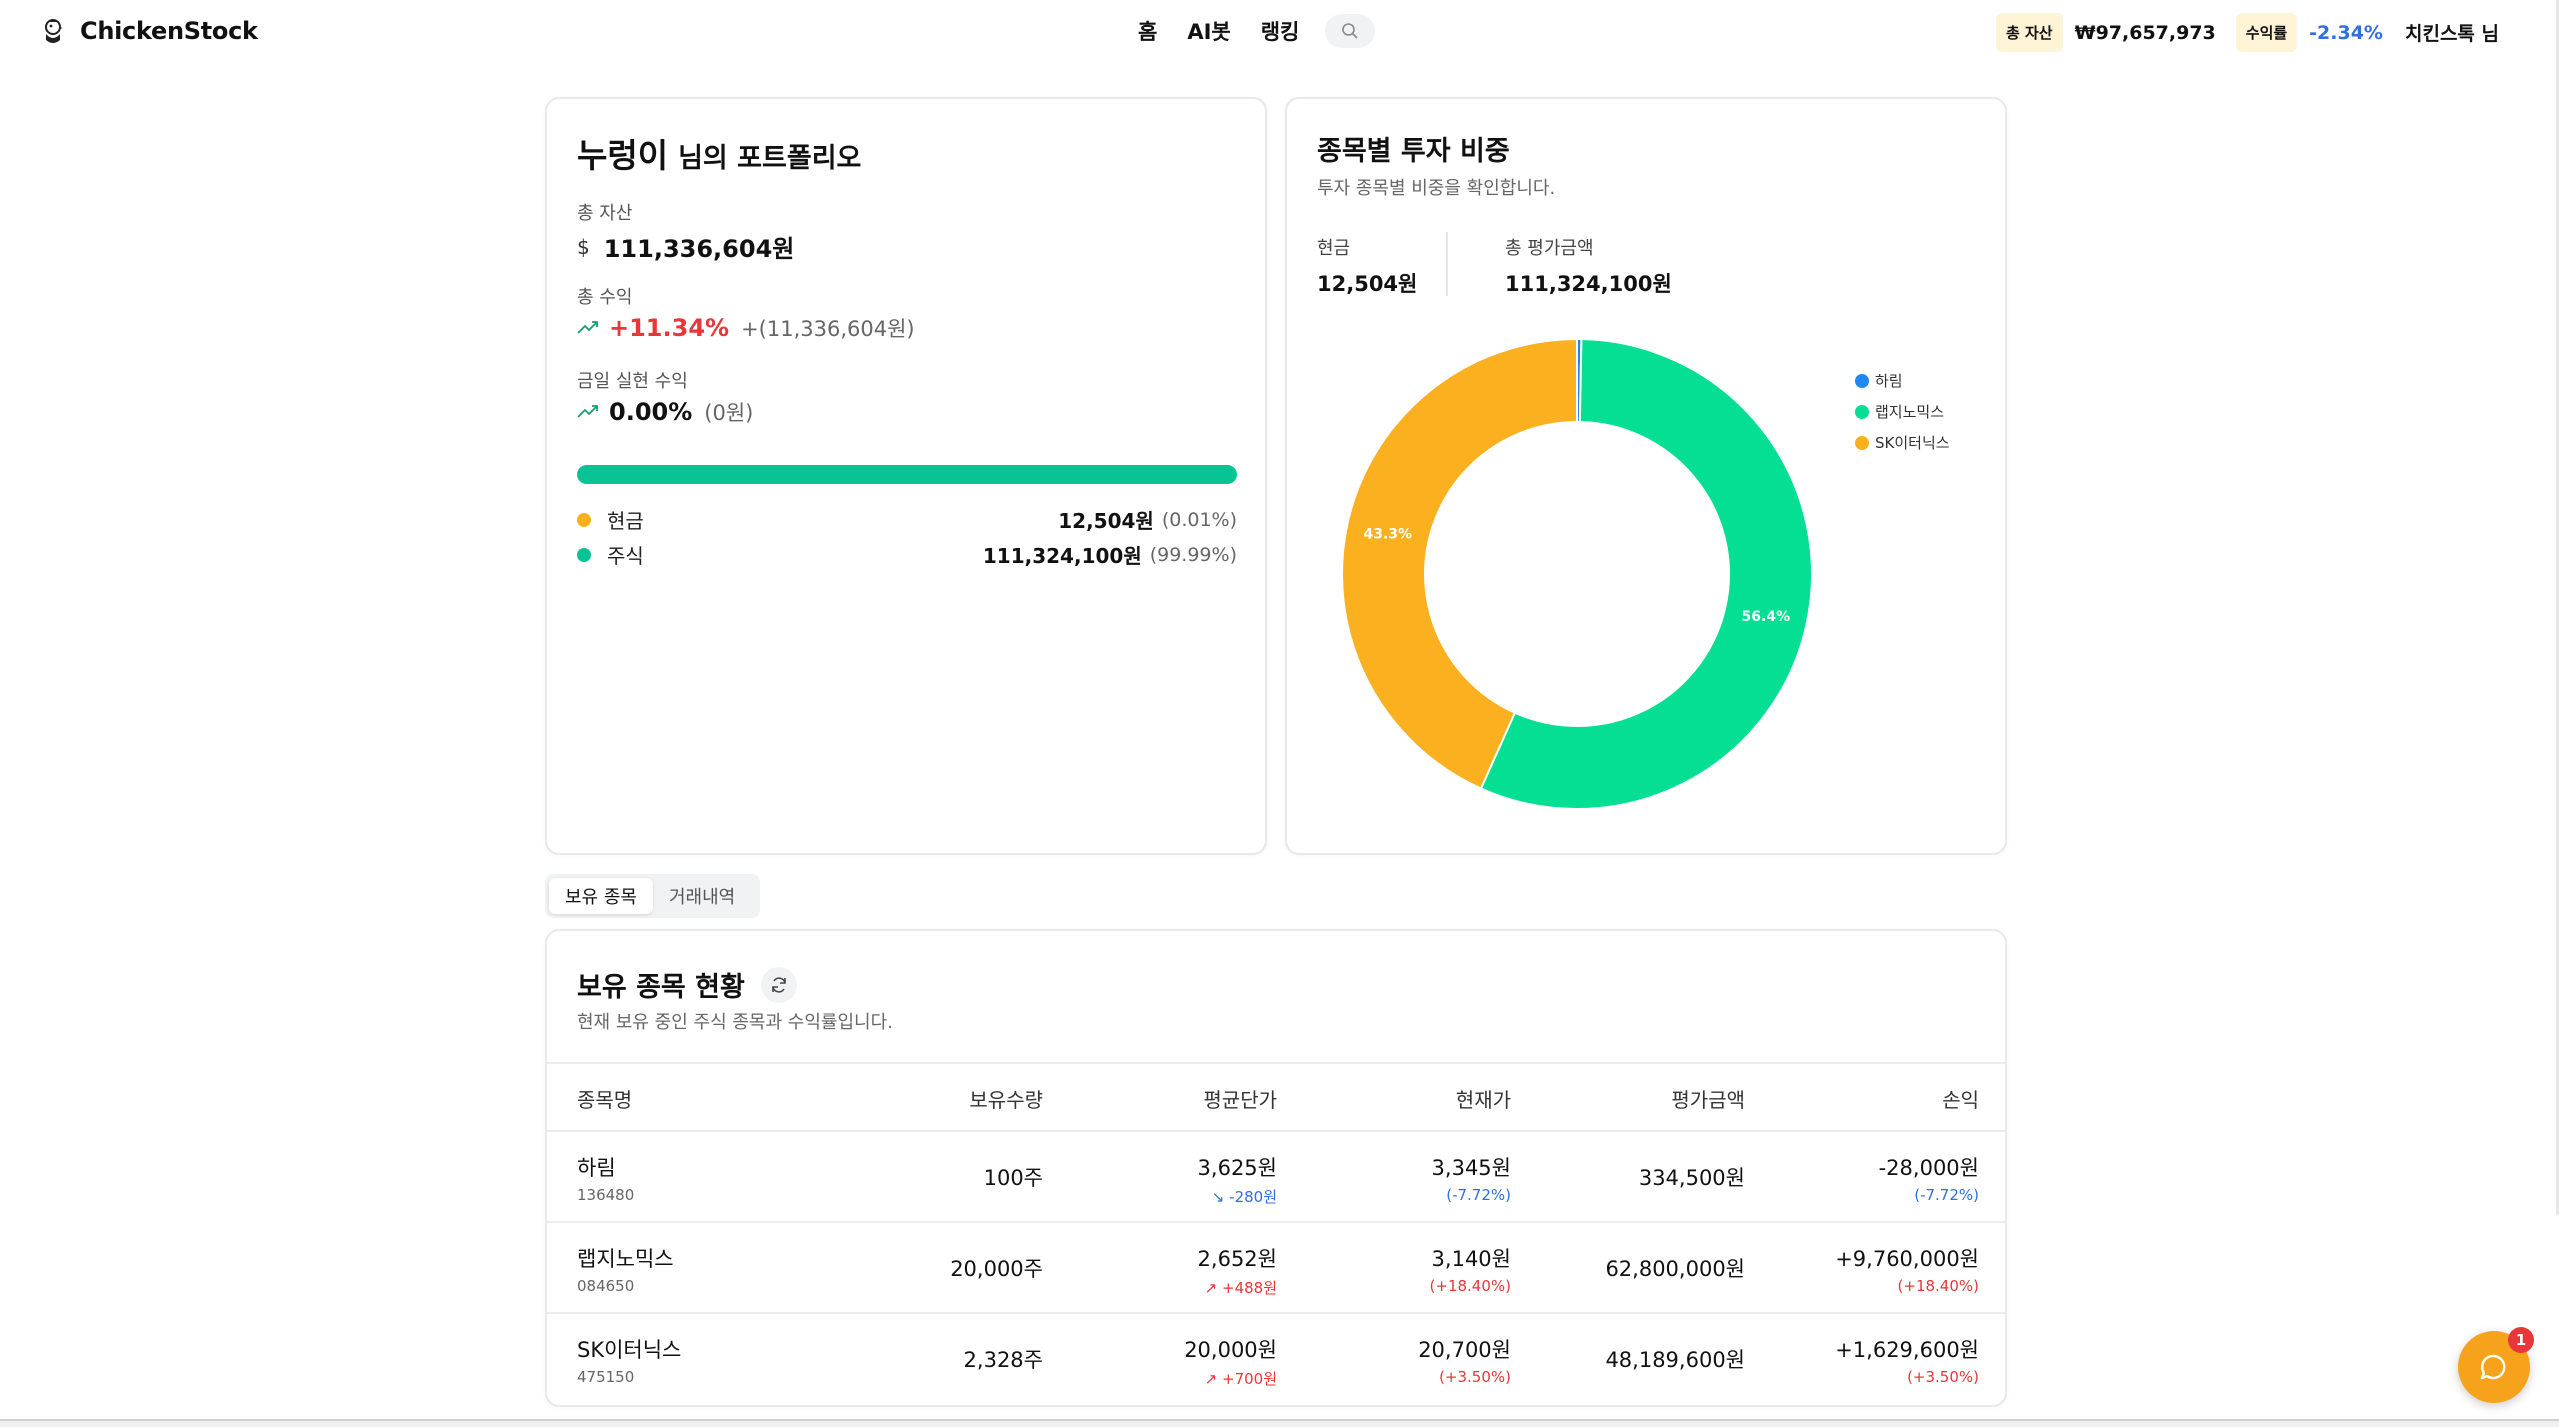 This screenshot has height=1427, width=2559. Describe the element at coordinates (1549, 248) in the screenshot. I see `eval-stat-label: 총 평가금액` at that location.